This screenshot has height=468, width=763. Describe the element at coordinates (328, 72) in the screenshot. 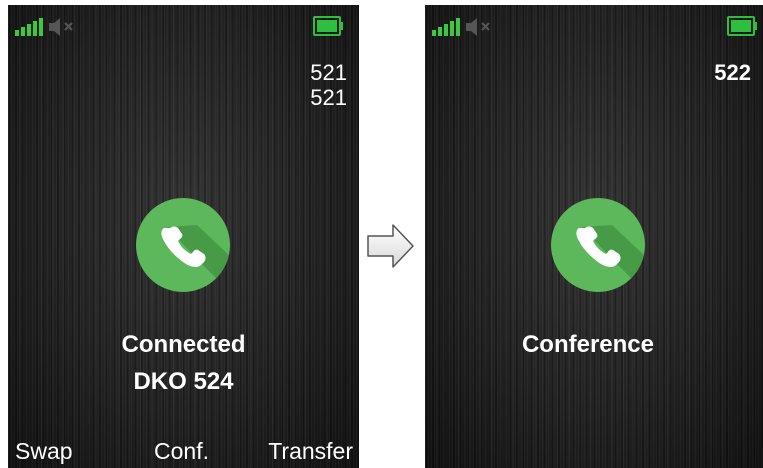

I see `line-number-primary: 521` at that location.